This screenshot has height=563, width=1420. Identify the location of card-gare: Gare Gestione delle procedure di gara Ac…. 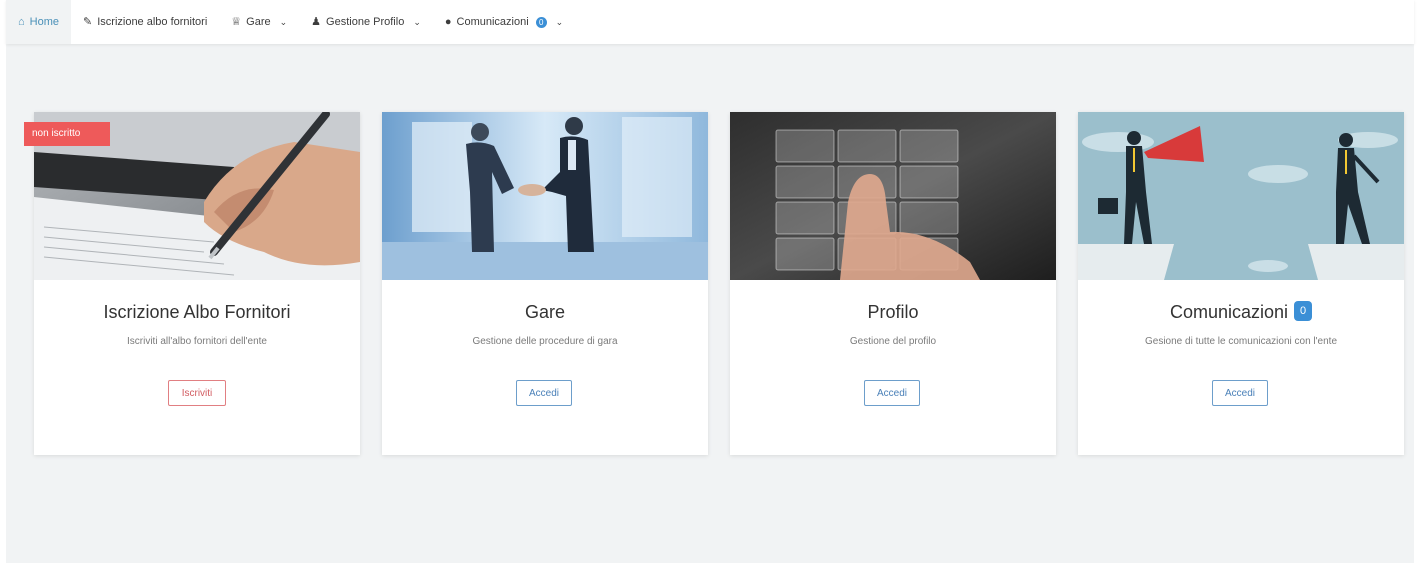
(545, 283).